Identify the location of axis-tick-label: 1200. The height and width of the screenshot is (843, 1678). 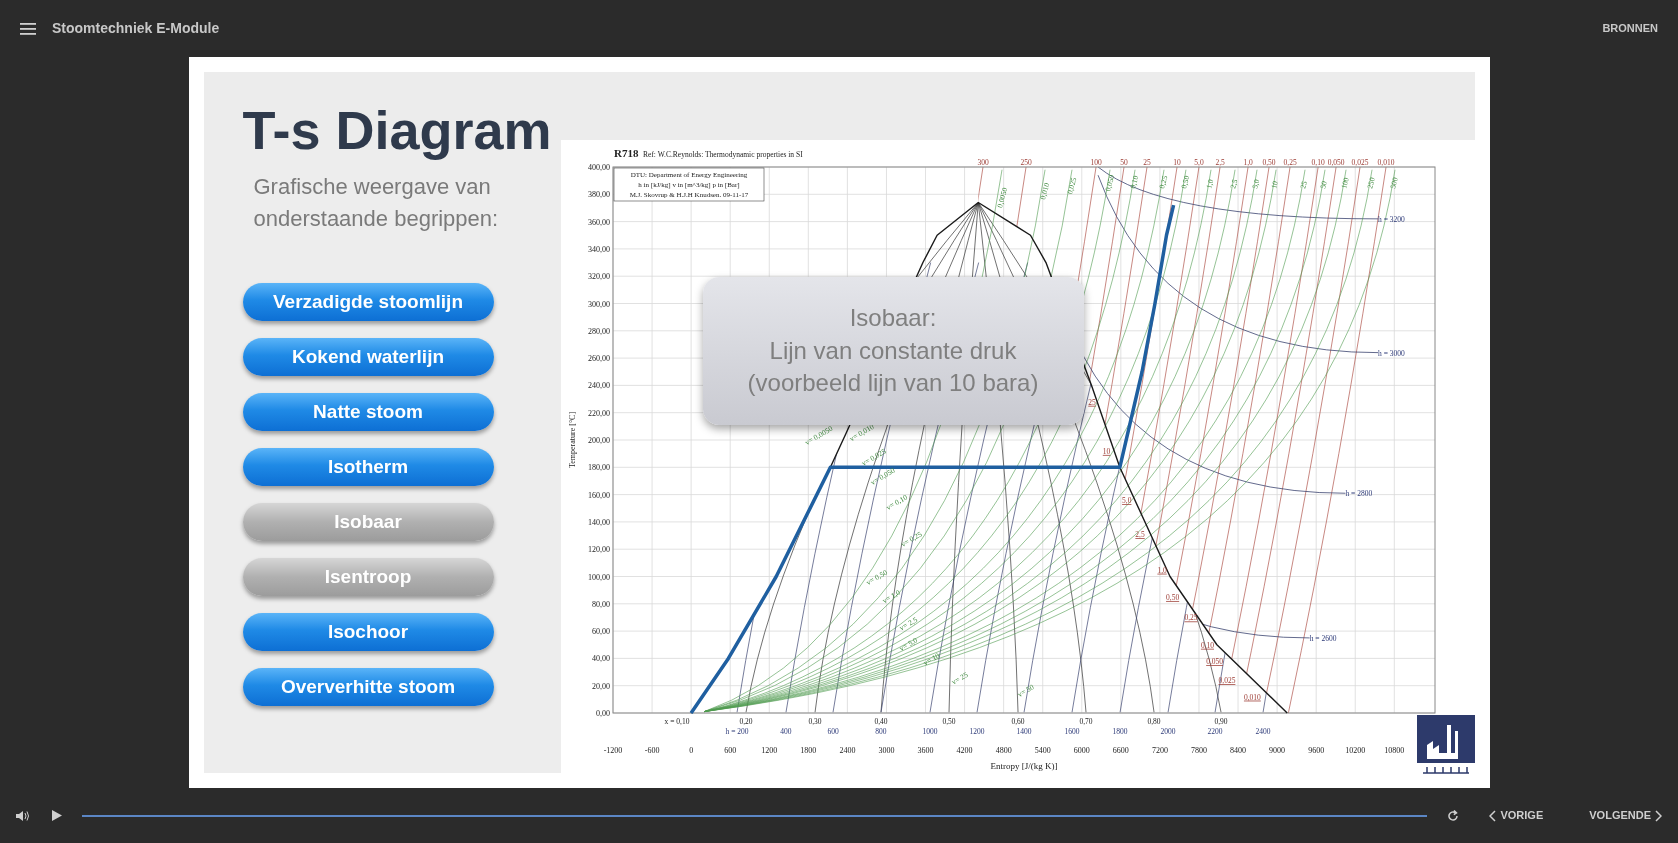
(768, 750).